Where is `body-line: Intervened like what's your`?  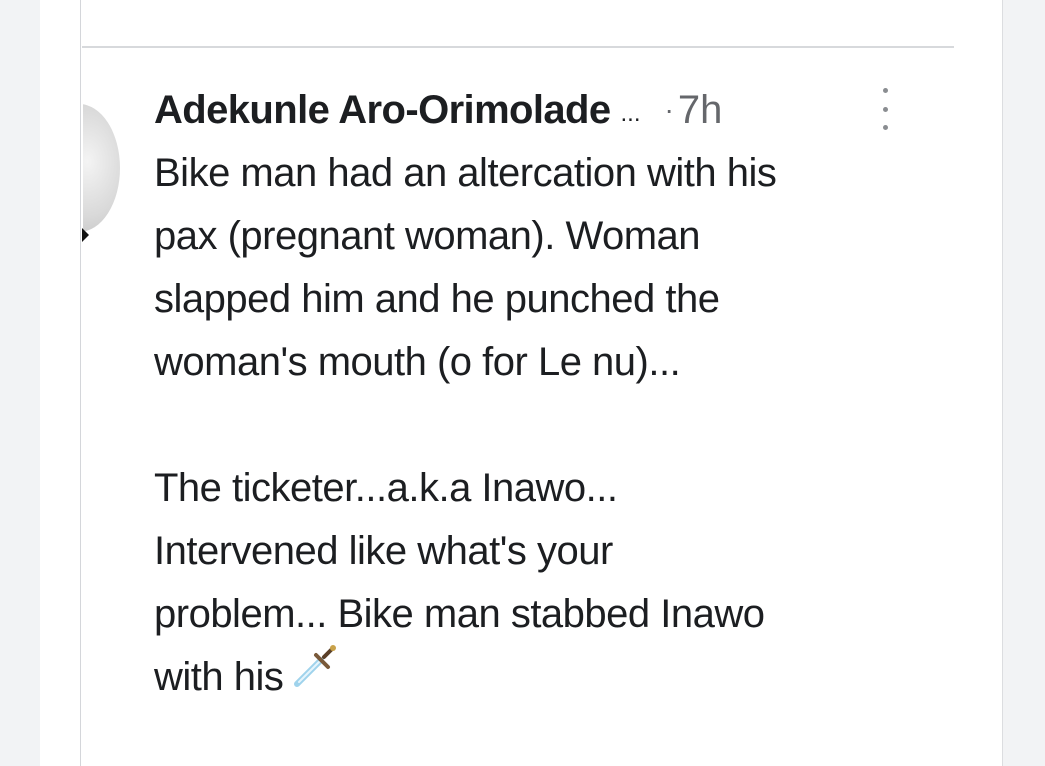
body-line: Intervened like what's your is located at coordinates (383, 551).